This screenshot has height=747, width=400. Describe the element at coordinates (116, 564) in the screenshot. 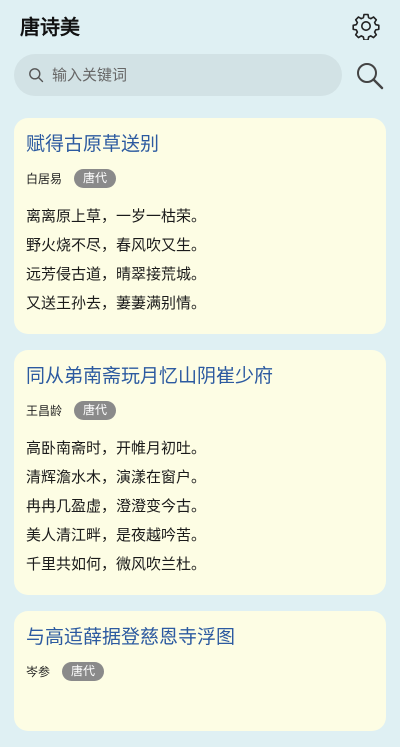

I see `poem-line: 千里共如何，微风吹兰杜。` at that location.